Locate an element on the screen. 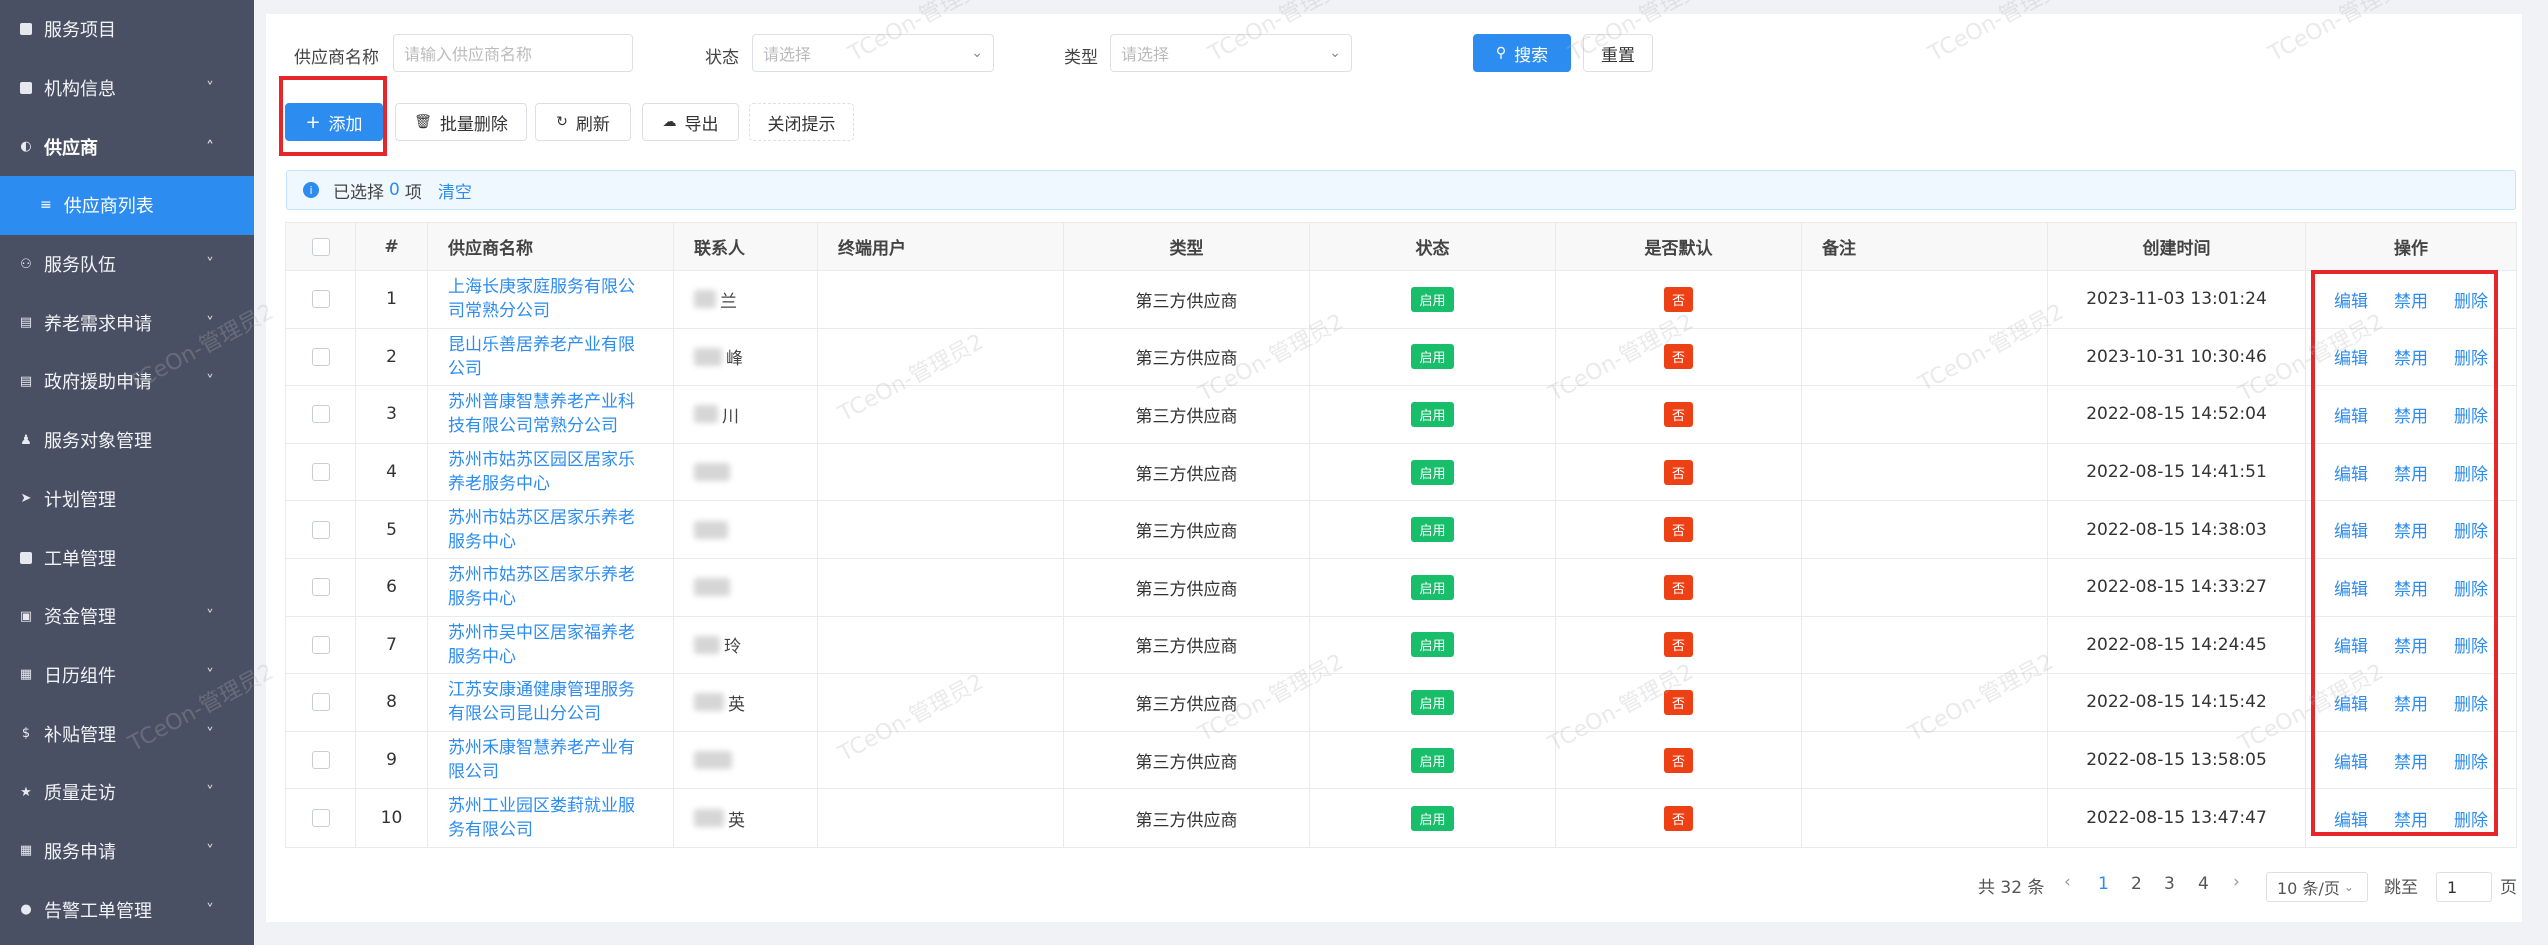  sidebar-item-label: 计划管理 is located at coordinates (80, 500).